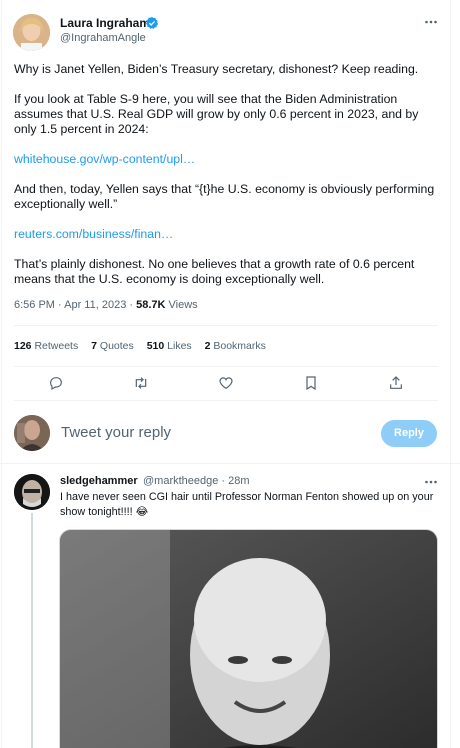 This screenshot has height=748, width=460. What do you see at coordinates (23, 346) in the screenshot?
I see `retweets-count: 126` at bounding box center [23, 346].